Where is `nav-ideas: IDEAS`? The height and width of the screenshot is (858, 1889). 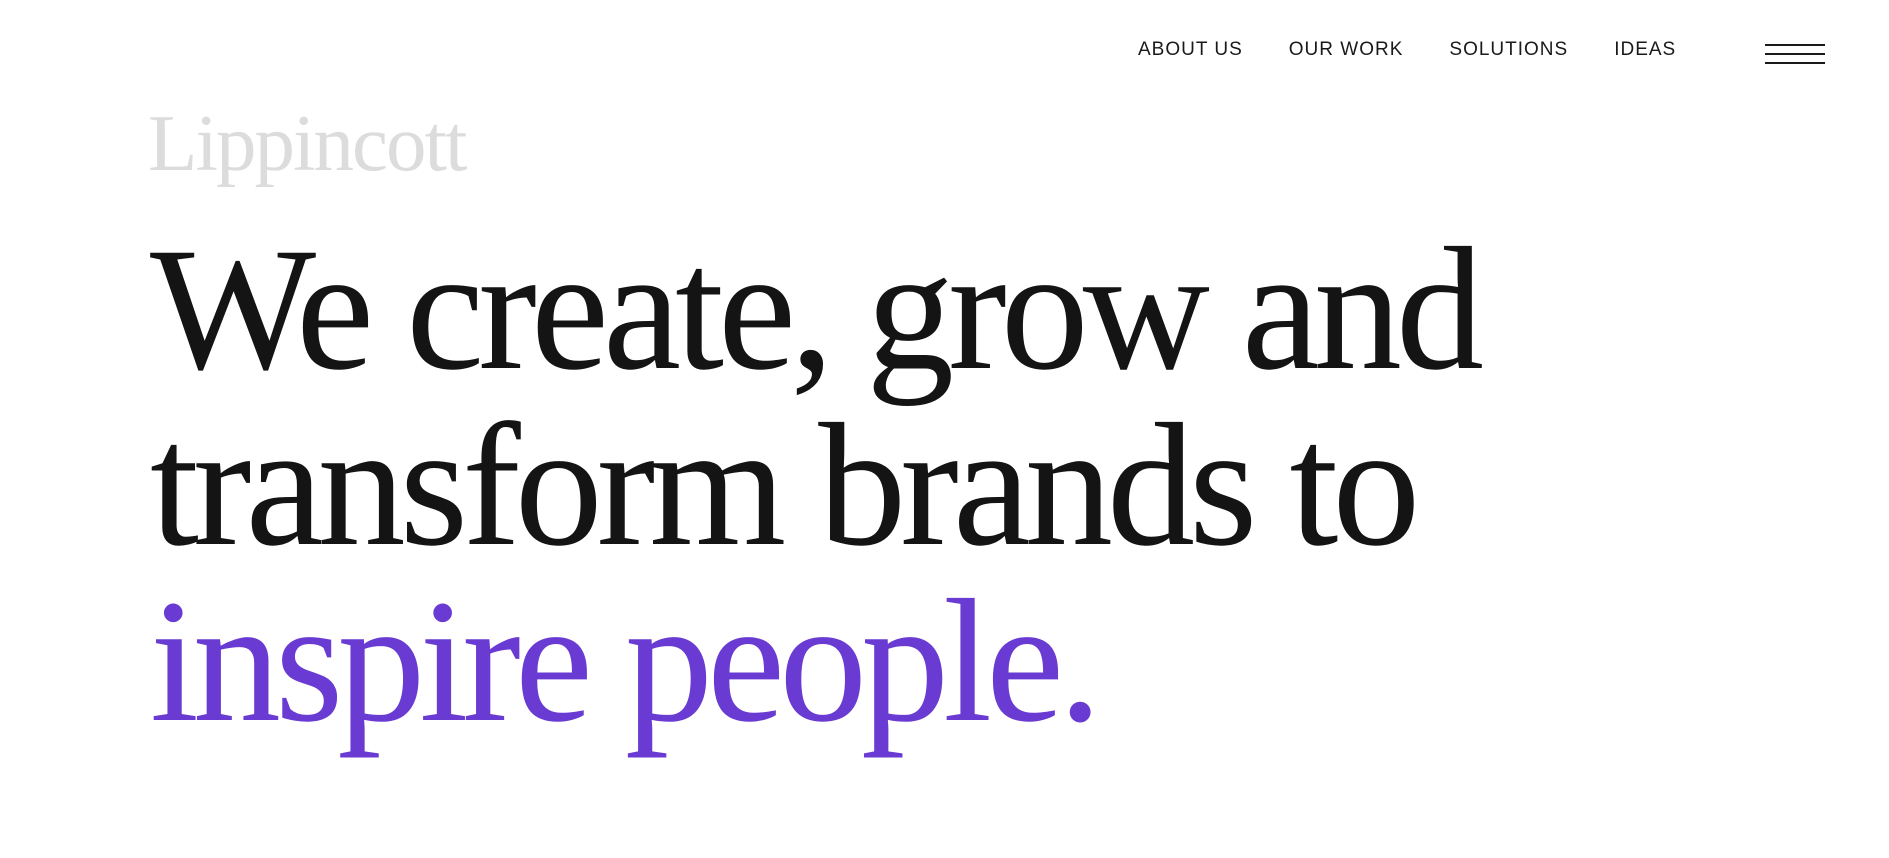
nav-ideas: IDEAS is located at coordinates (1645, 49).